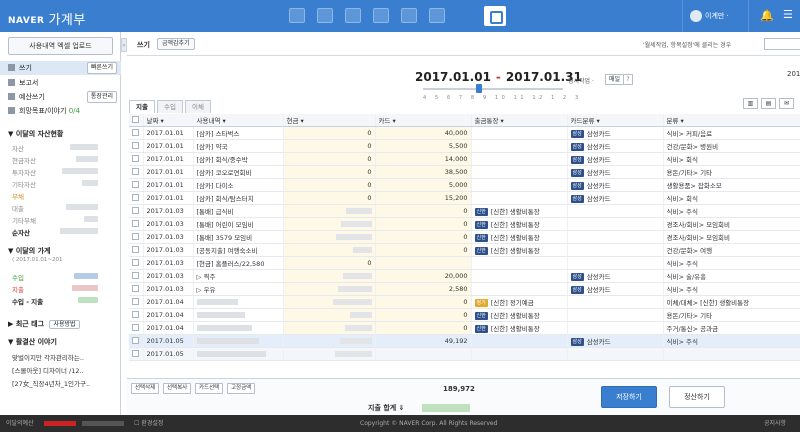 The width and height of the screenshot is (800, 432). Describe the element at coordinates (238, 276) in the screenshot. I see `description-cell: ▷ 찍주` at that location.